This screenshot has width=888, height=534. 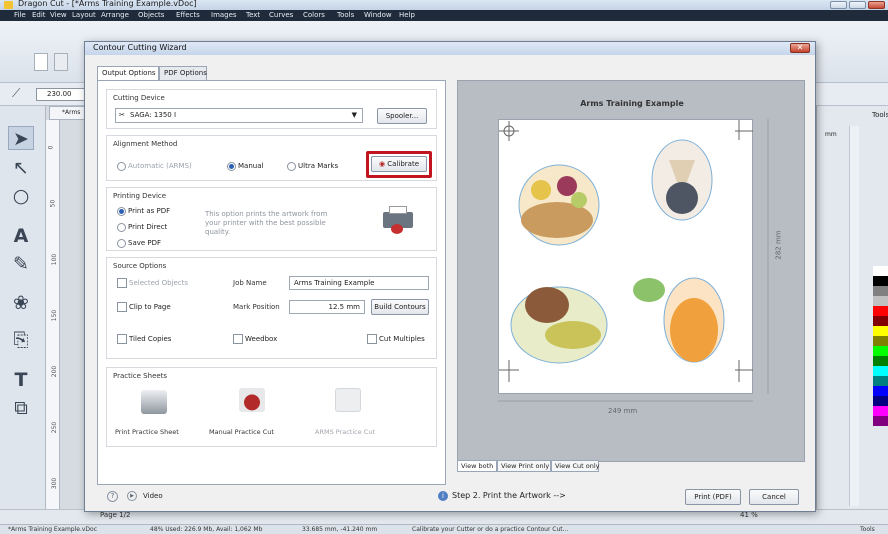 What do you see at coordinates (378, 15) in the screenshot?
I see `menu-window: Window` at bounding box center [378, 15].